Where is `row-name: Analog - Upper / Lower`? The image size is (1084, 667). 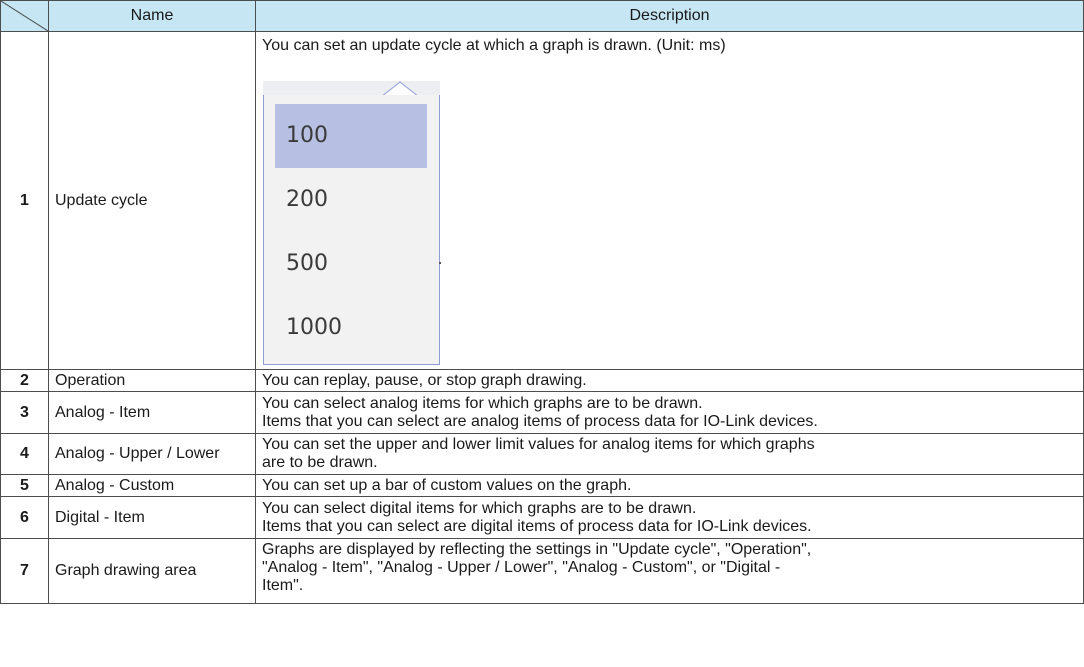
row-name: Analog - Upper / Lower is located at coordinates (152, 454).